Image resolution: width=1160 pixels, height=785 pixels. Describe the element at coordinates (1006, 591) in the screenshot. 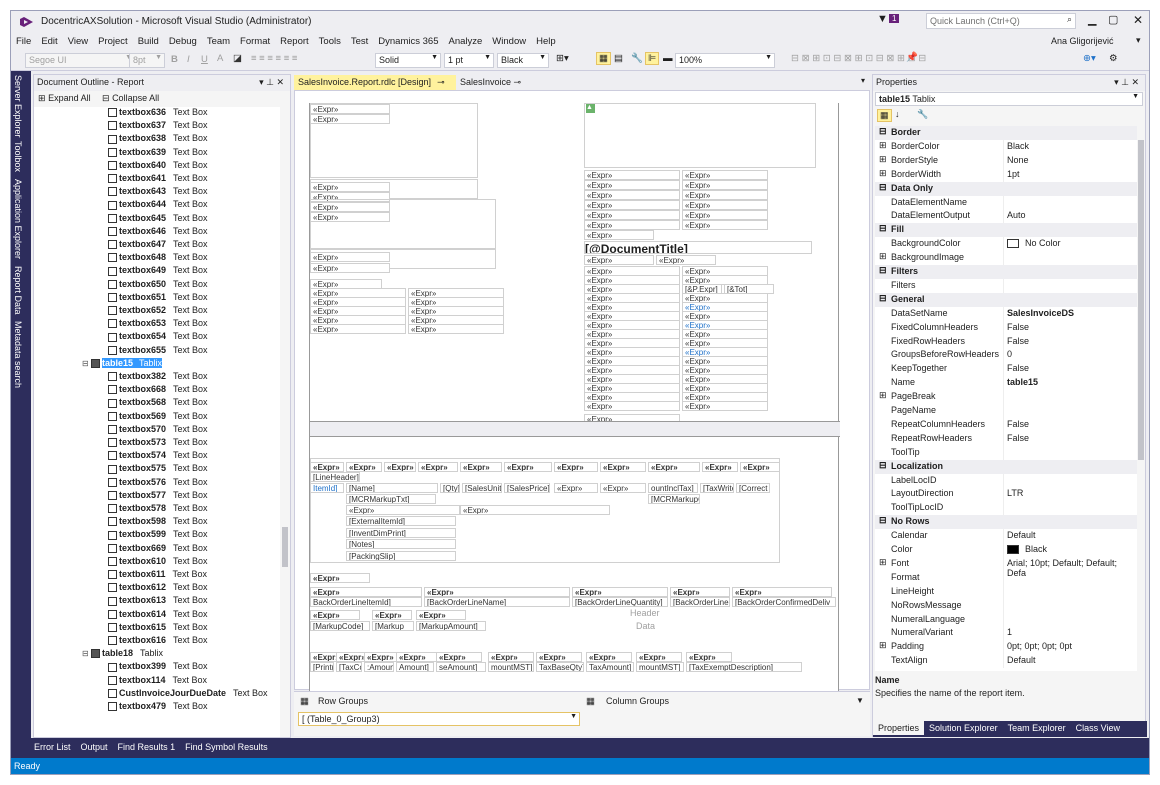

I see `property-row: LineHeight` at that location.